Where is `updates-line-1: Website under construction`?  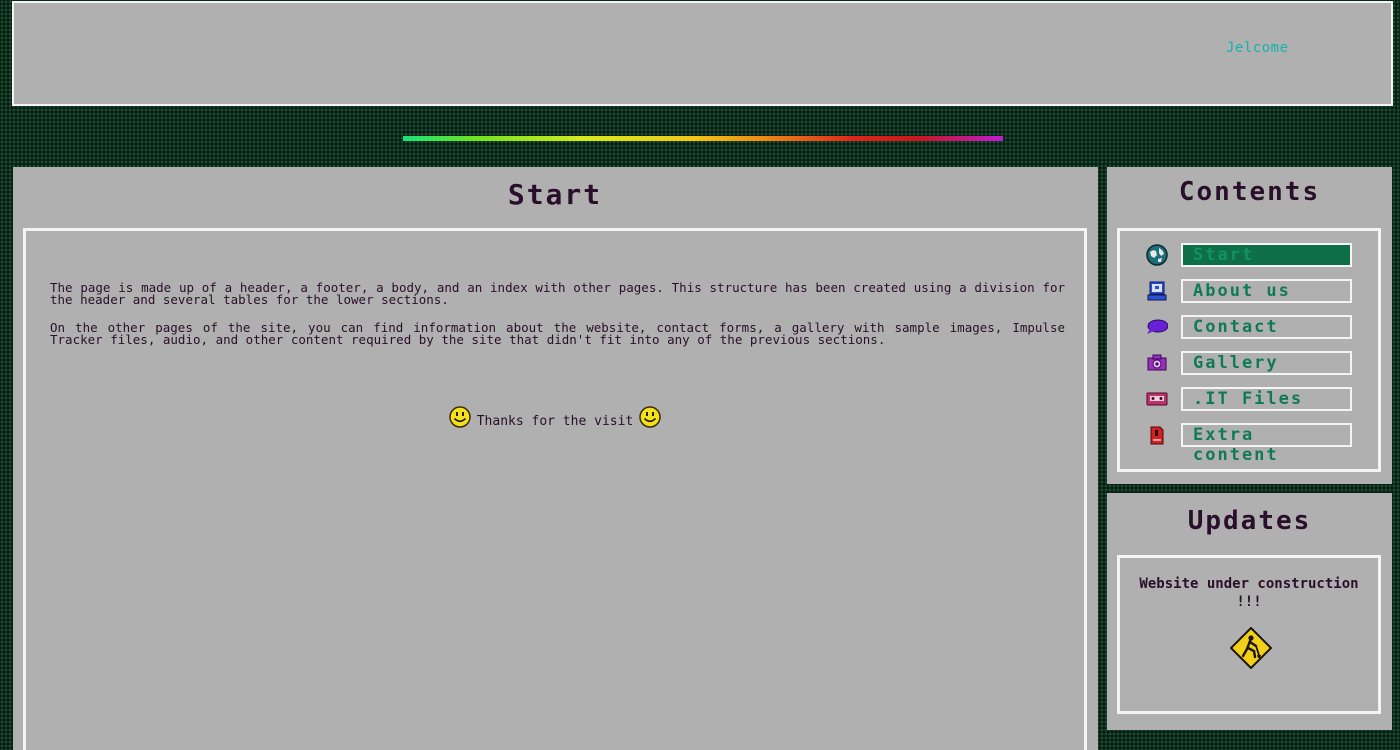
updates-line-1: Website under construction is located at coordinates (1249, 584).